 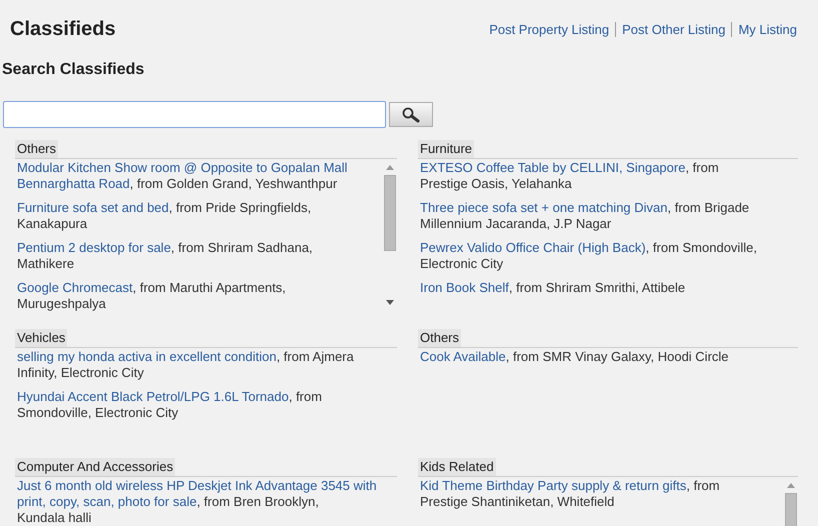 I want to click on listing-item: selling my honda activa in excellent condition, from Ajmera Infinity, Electronic City, so click(x=186, y=365).